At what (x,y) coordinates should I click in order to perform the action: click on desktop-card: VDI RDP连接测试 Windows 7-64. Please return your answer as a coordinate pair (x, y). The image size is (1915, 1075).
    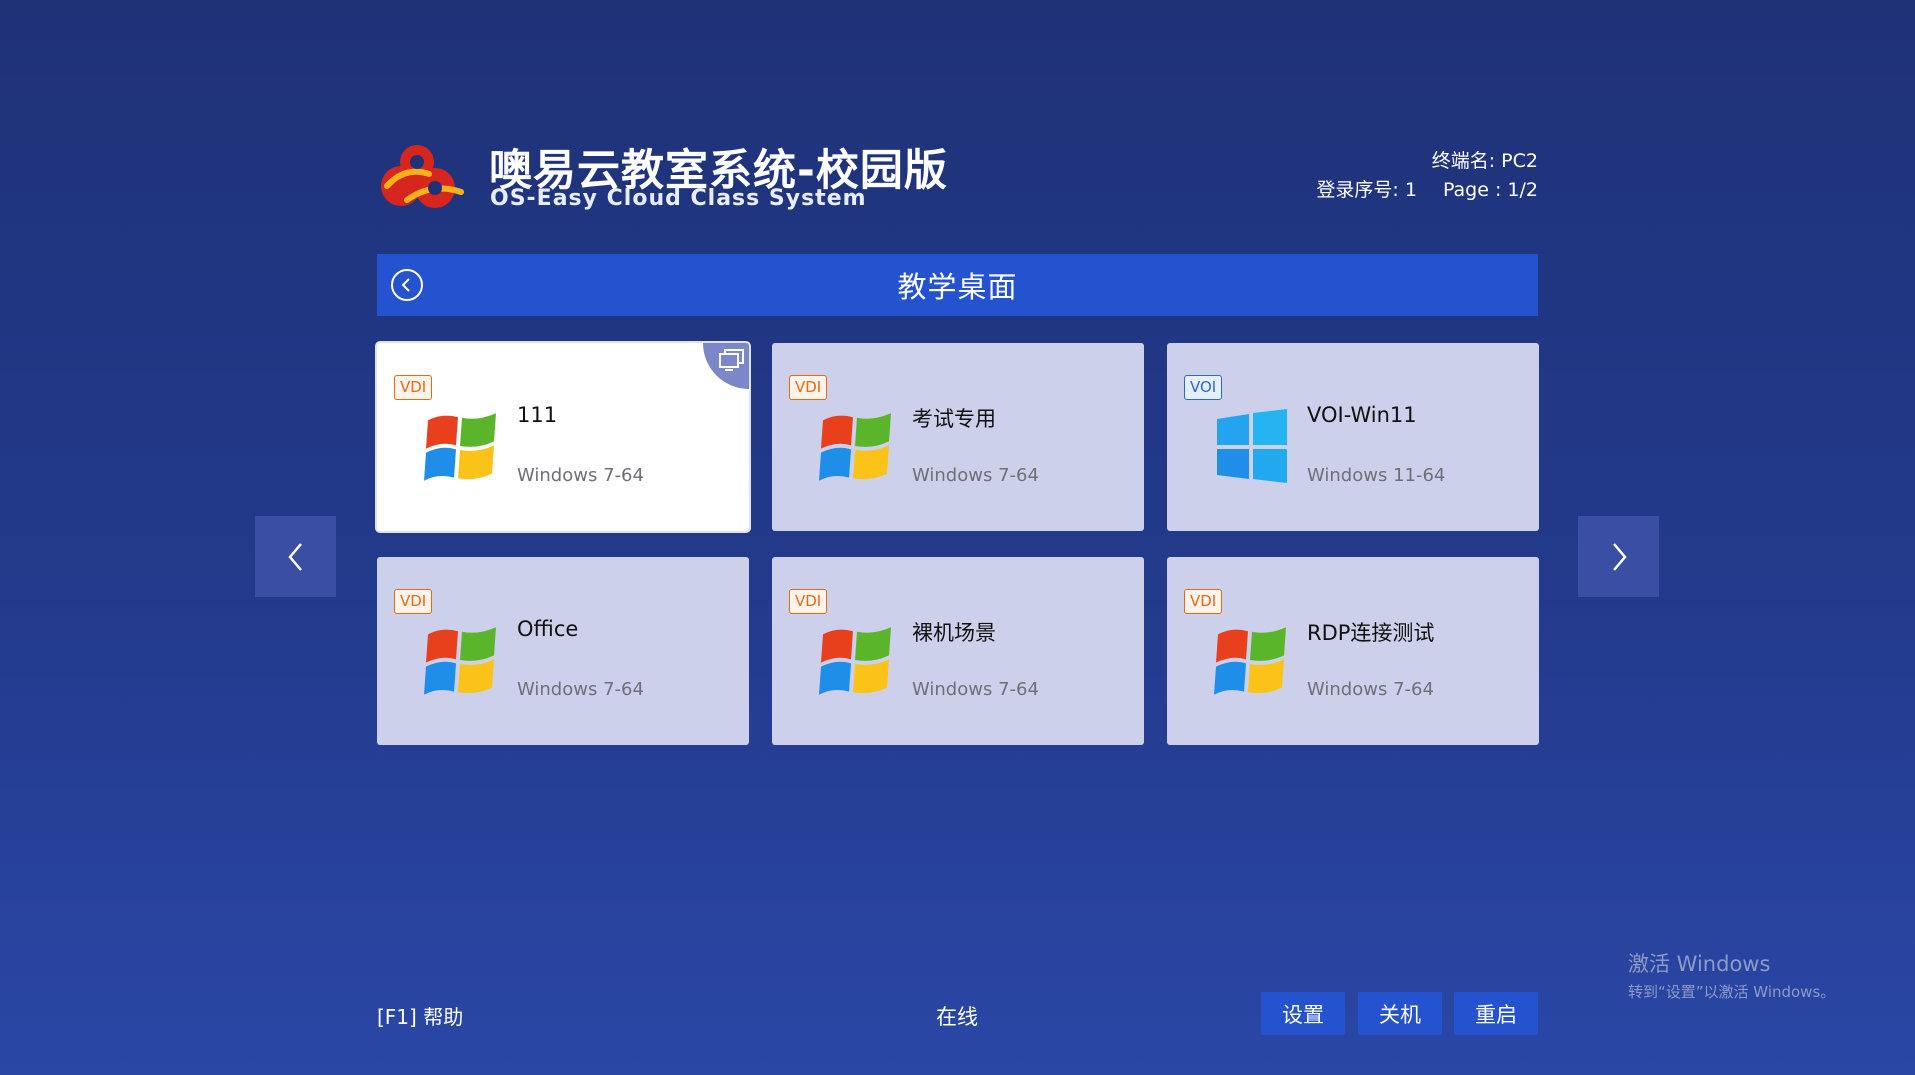
    Looking at the image, I should click on (1353, 651).